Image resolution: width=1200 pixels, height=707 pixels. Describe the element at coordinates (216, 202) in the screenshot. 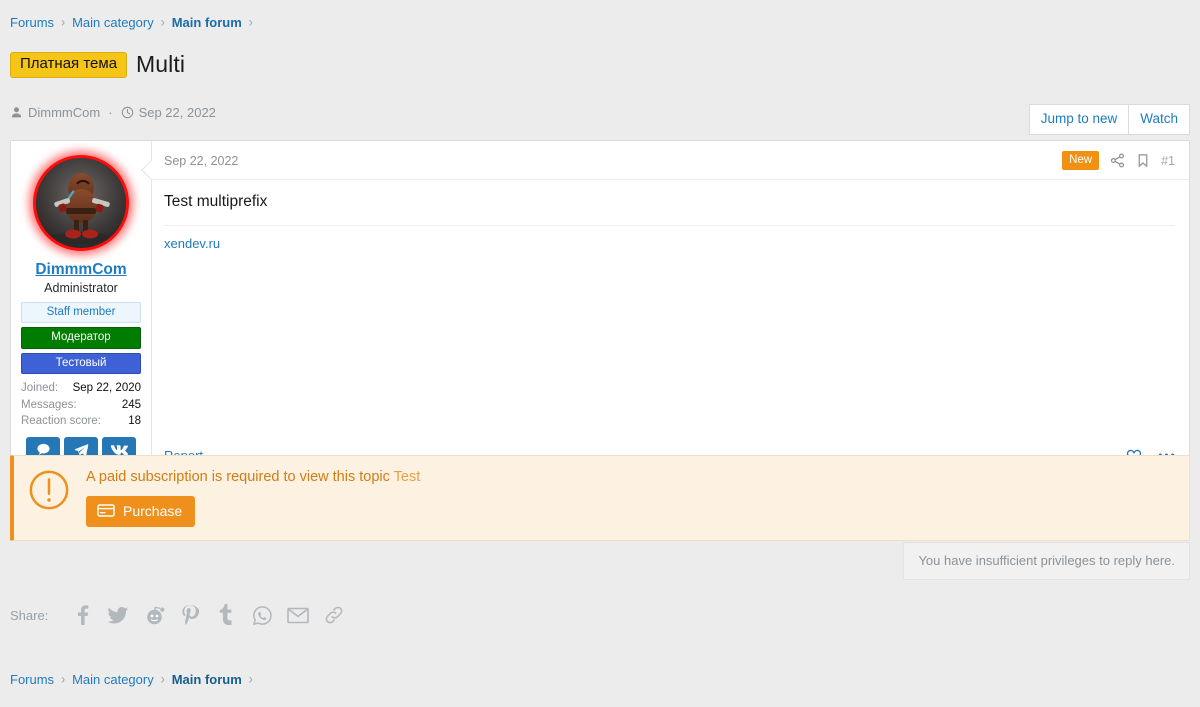

I see `post-body-title: Test multiprefix` at that location.